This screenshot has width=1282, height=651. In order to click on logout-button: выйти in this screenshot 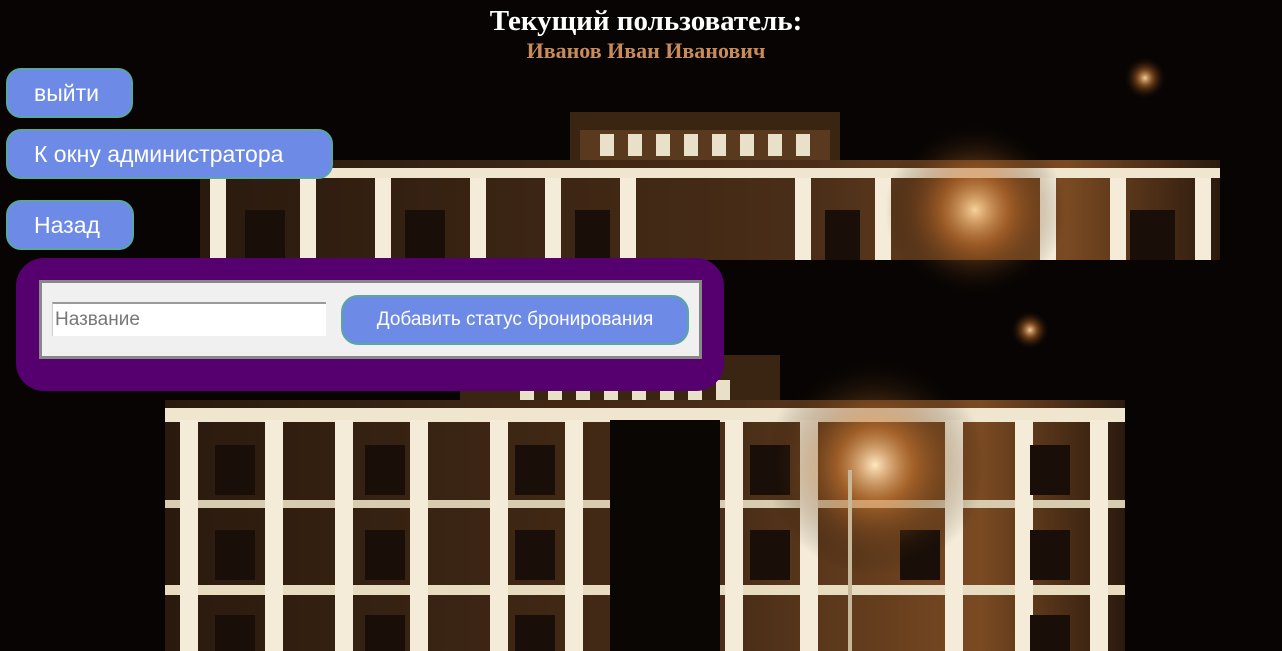, I will do `click(69, 93)`.